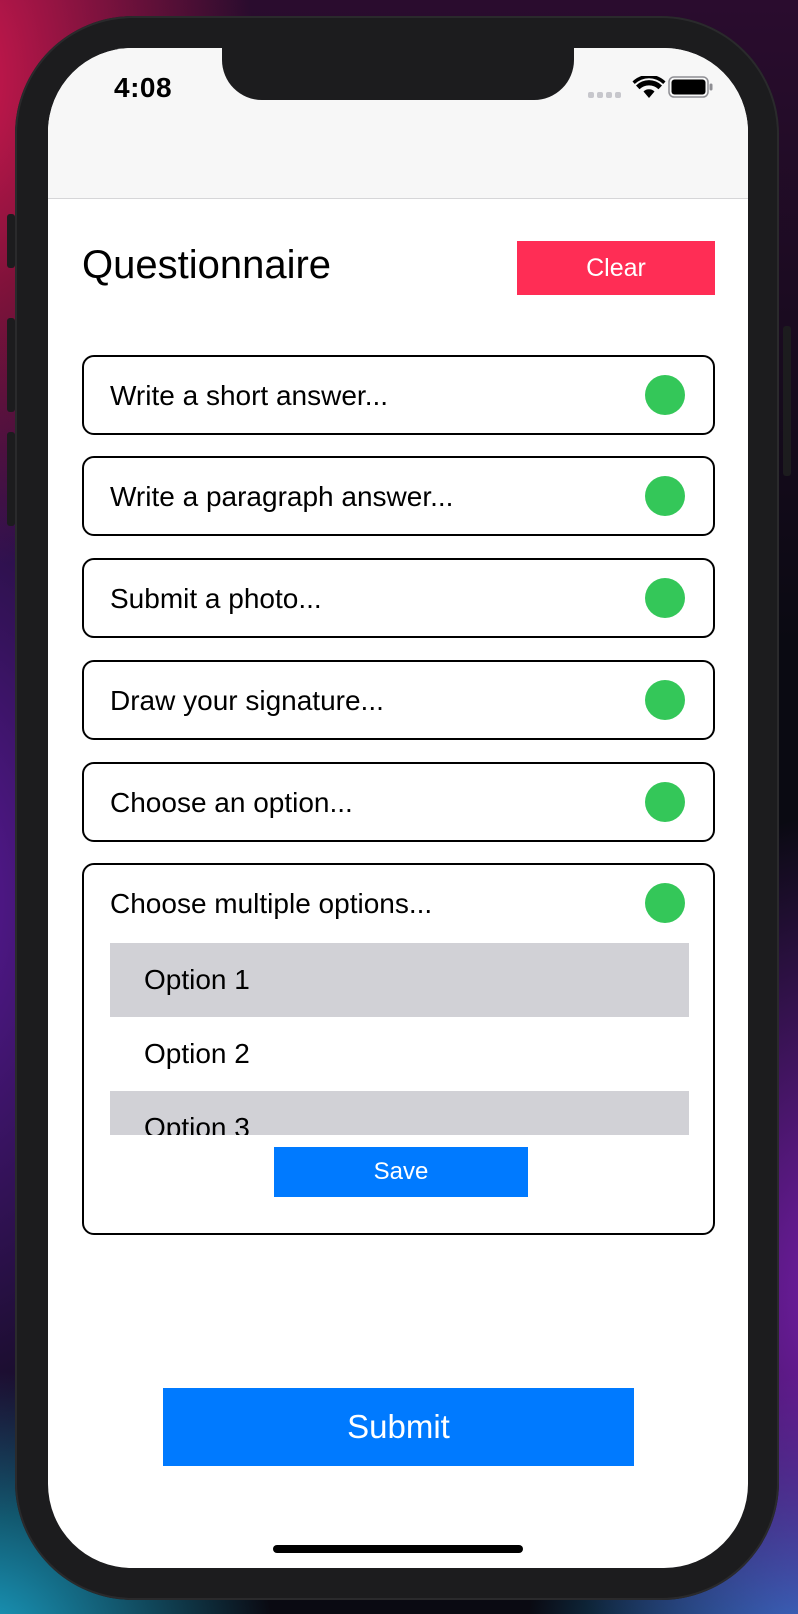 Image resolution: width=798 pixels, height=1614 pixels. Describe the element at coordinates (787, 401) in the screenshot. I see `power-button` at that location.